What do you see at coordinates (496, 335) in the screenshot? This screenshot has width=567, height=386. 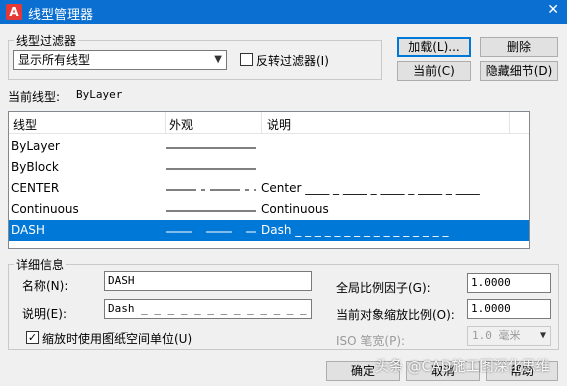 I see `iso-pen-width-value: 1.0 毫米` at bounding box center [496, 335].